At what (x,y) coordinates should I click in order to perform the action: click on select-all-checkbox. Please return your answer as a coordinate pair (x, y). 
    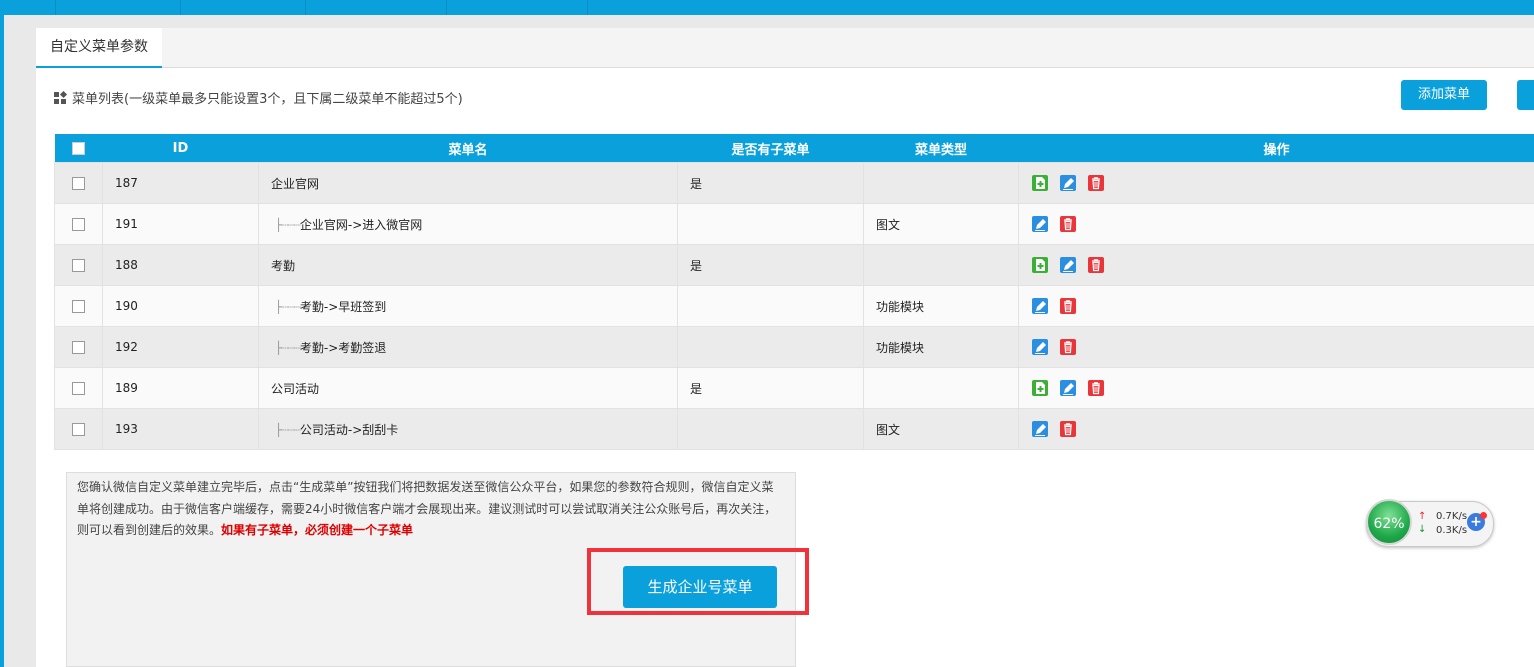
    Looking at the image, I should click on (78, 148).